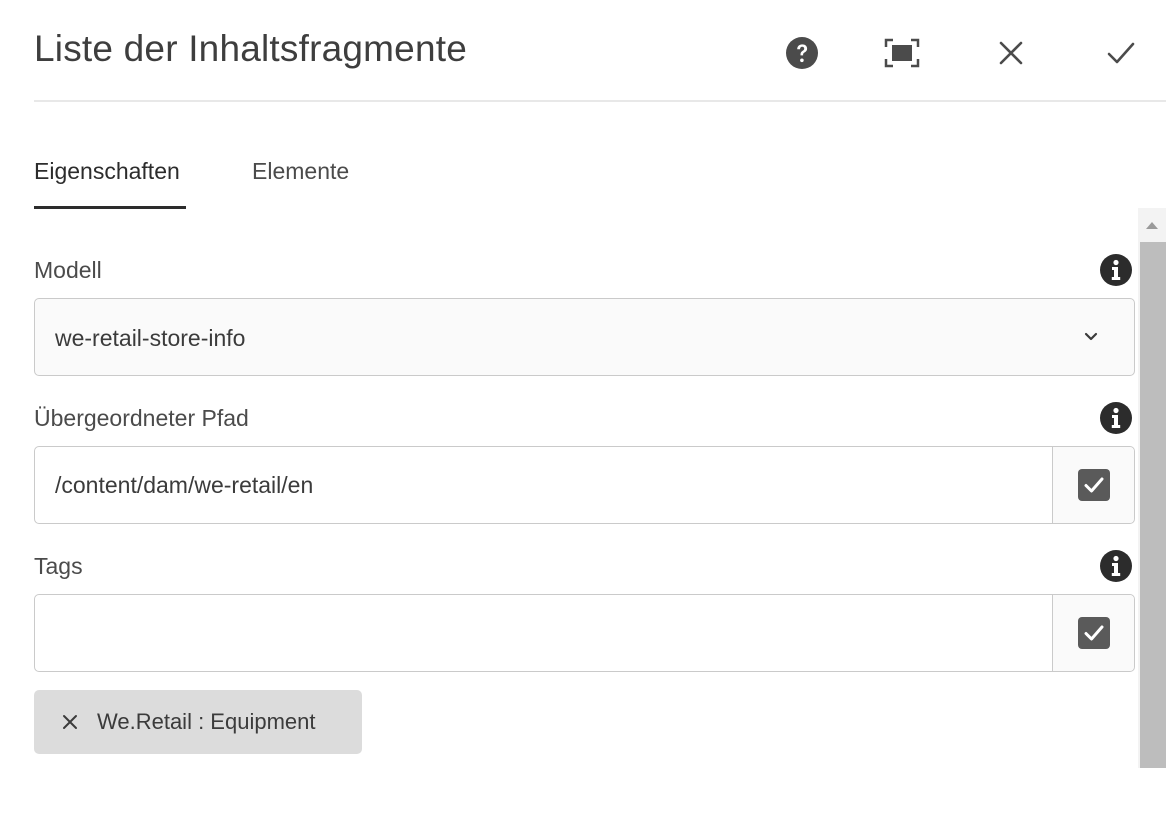  I want to click on help-circle-icon, so click(802, 53).